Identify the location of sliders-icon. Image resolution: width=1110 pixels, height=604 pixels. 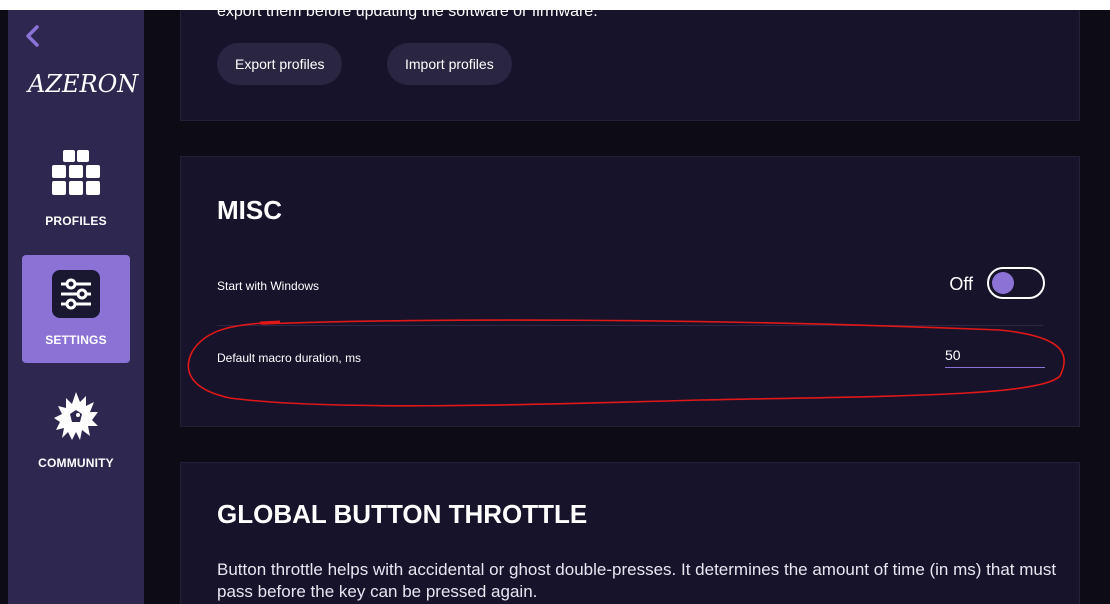
(76, 294).